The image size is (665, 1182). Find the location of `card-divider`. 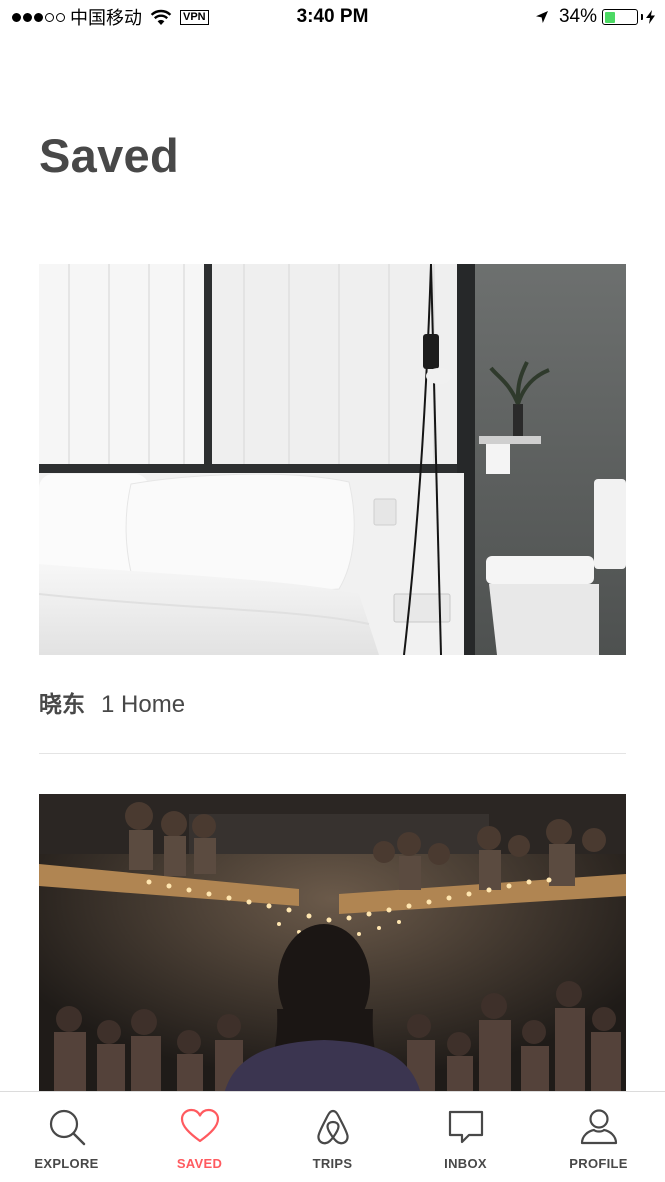

card-divider is located at coordinates (332, 753).